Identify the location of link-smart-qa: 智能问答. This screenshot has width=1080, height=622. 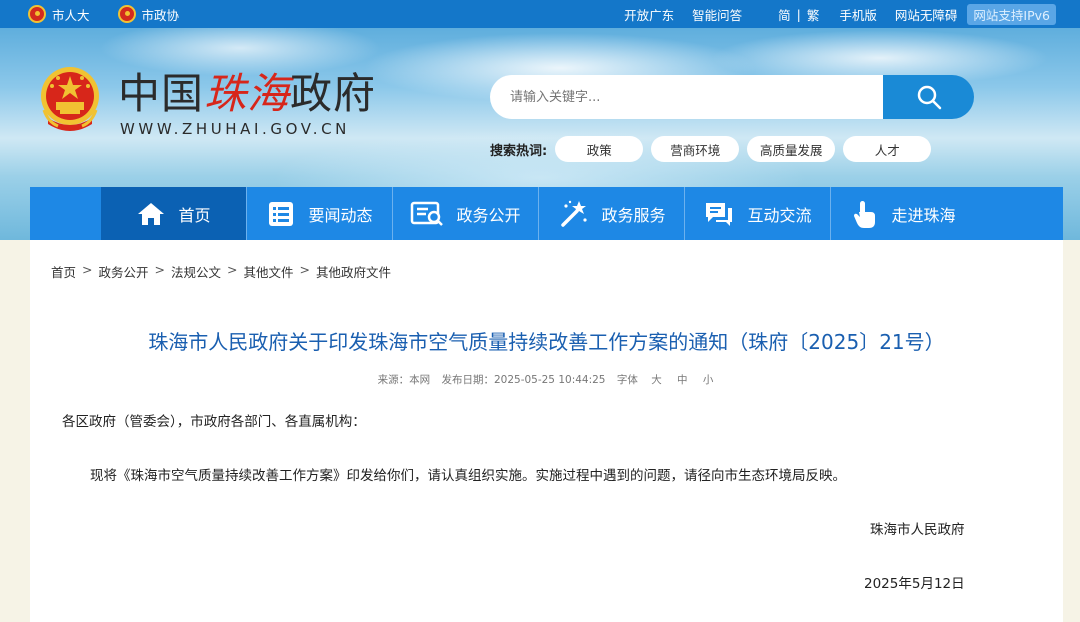
(717, 14).